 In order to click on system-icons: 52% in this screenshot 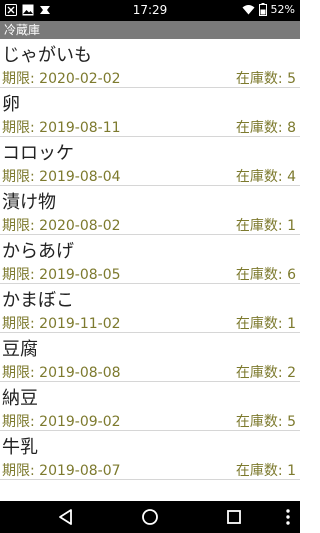, I will do `click(268, 9)`.